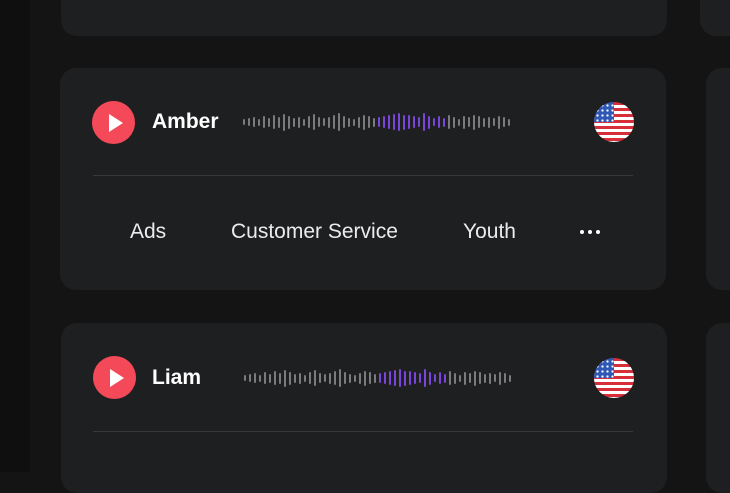  I want to click on left-panel-edge, so click(15, 236).